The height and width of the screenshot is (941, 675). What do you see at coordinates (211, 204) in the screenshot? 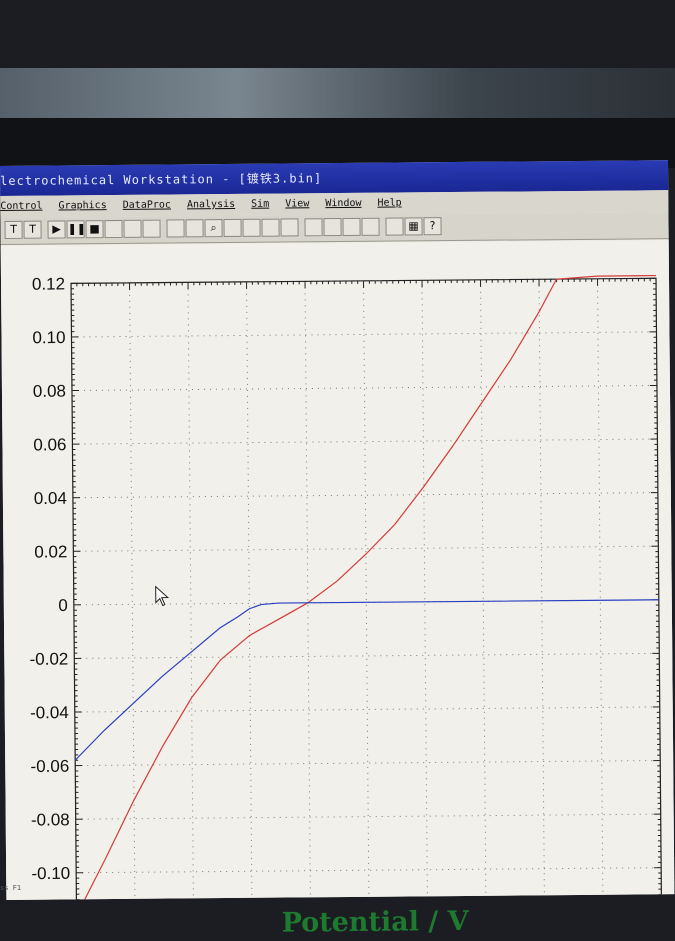
I see `menu-analysis: Analysis` at bounding box center [211, 204].